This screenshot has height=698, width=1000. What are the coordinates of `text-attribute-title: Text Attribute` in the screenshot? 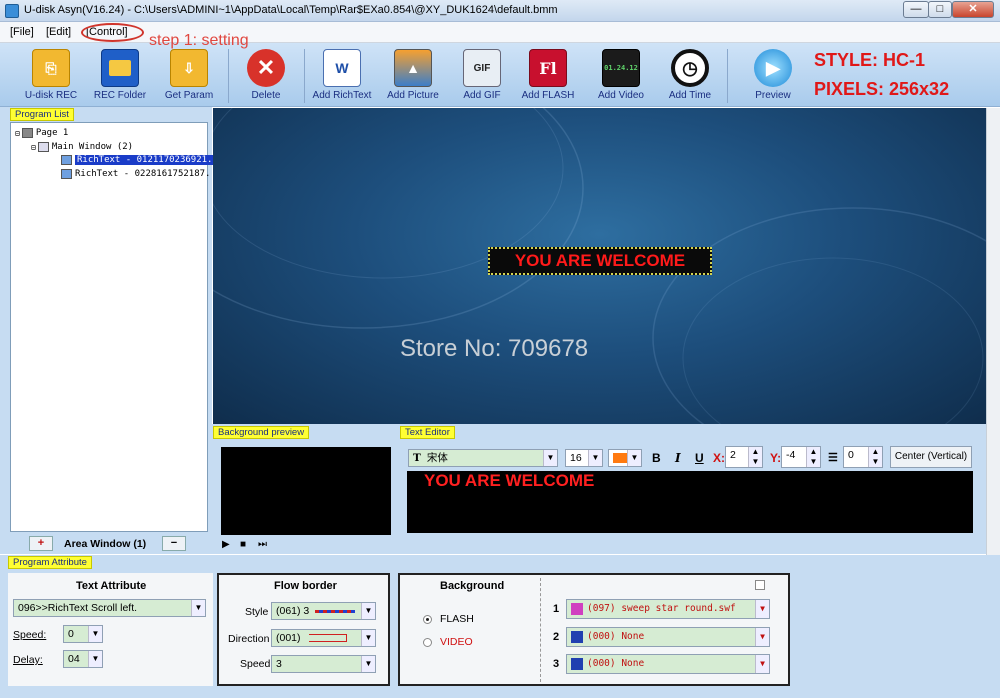 It's located at (111, 586).